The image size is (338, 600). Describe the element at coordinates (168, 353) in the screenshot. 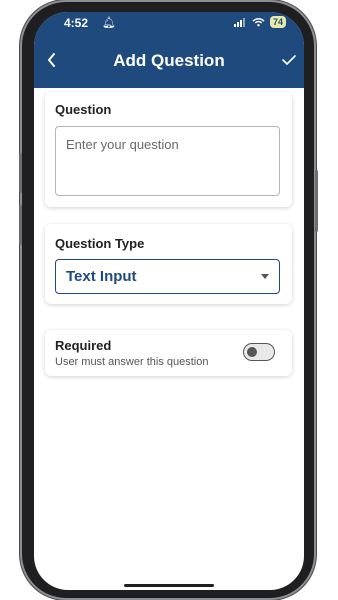

I see `required-card: Required User must answer this question` at that location.